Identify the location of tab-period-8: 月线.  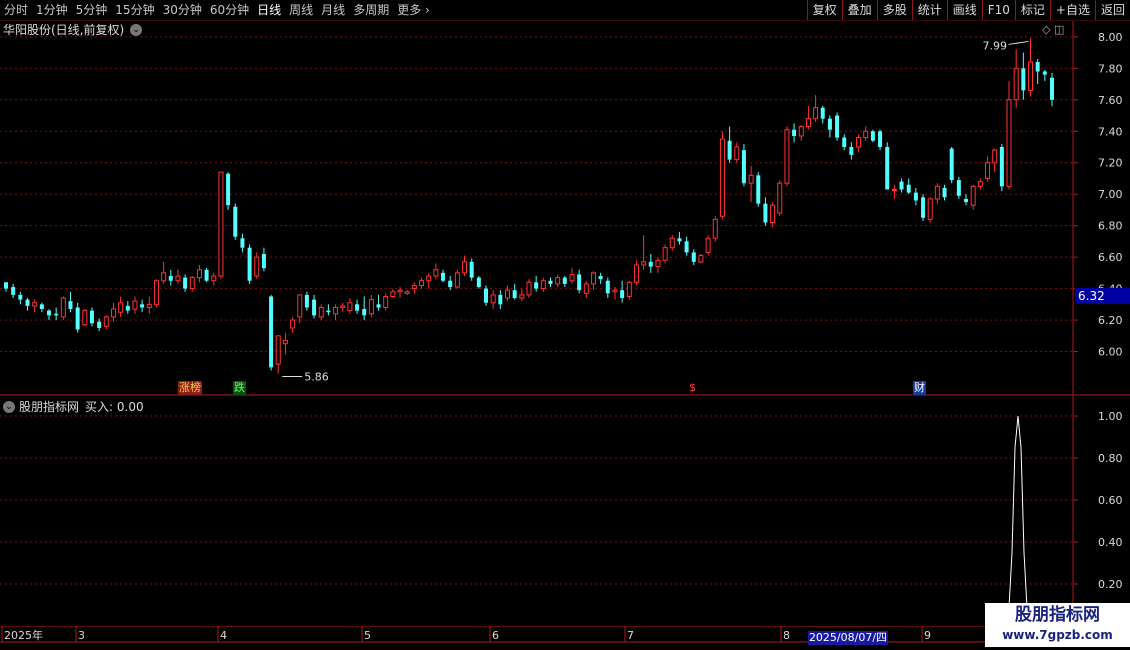
(333, 10).